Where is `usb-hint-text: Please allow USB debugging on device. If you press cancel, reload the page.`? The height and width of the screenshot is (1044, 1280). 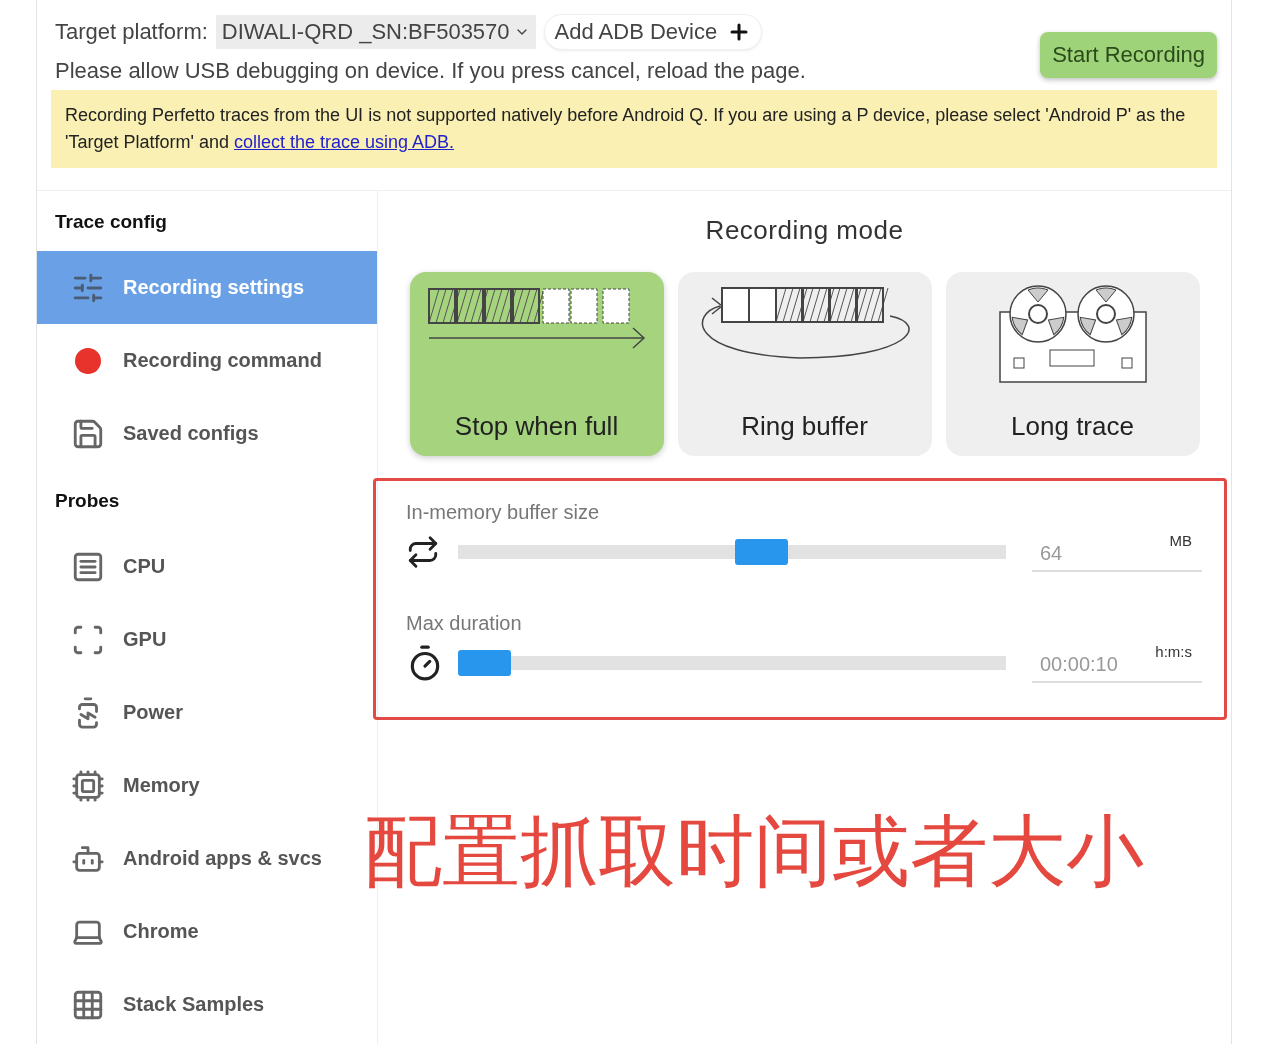 usb-hint-text: Please allow USB debugging on device. If you press cancel, reload the page. is located at coordinates (430, 71).